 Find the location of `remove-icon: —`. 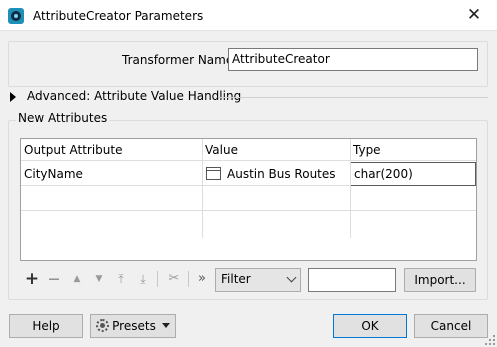

remove-icon: — is located at coordinates (54, 279).